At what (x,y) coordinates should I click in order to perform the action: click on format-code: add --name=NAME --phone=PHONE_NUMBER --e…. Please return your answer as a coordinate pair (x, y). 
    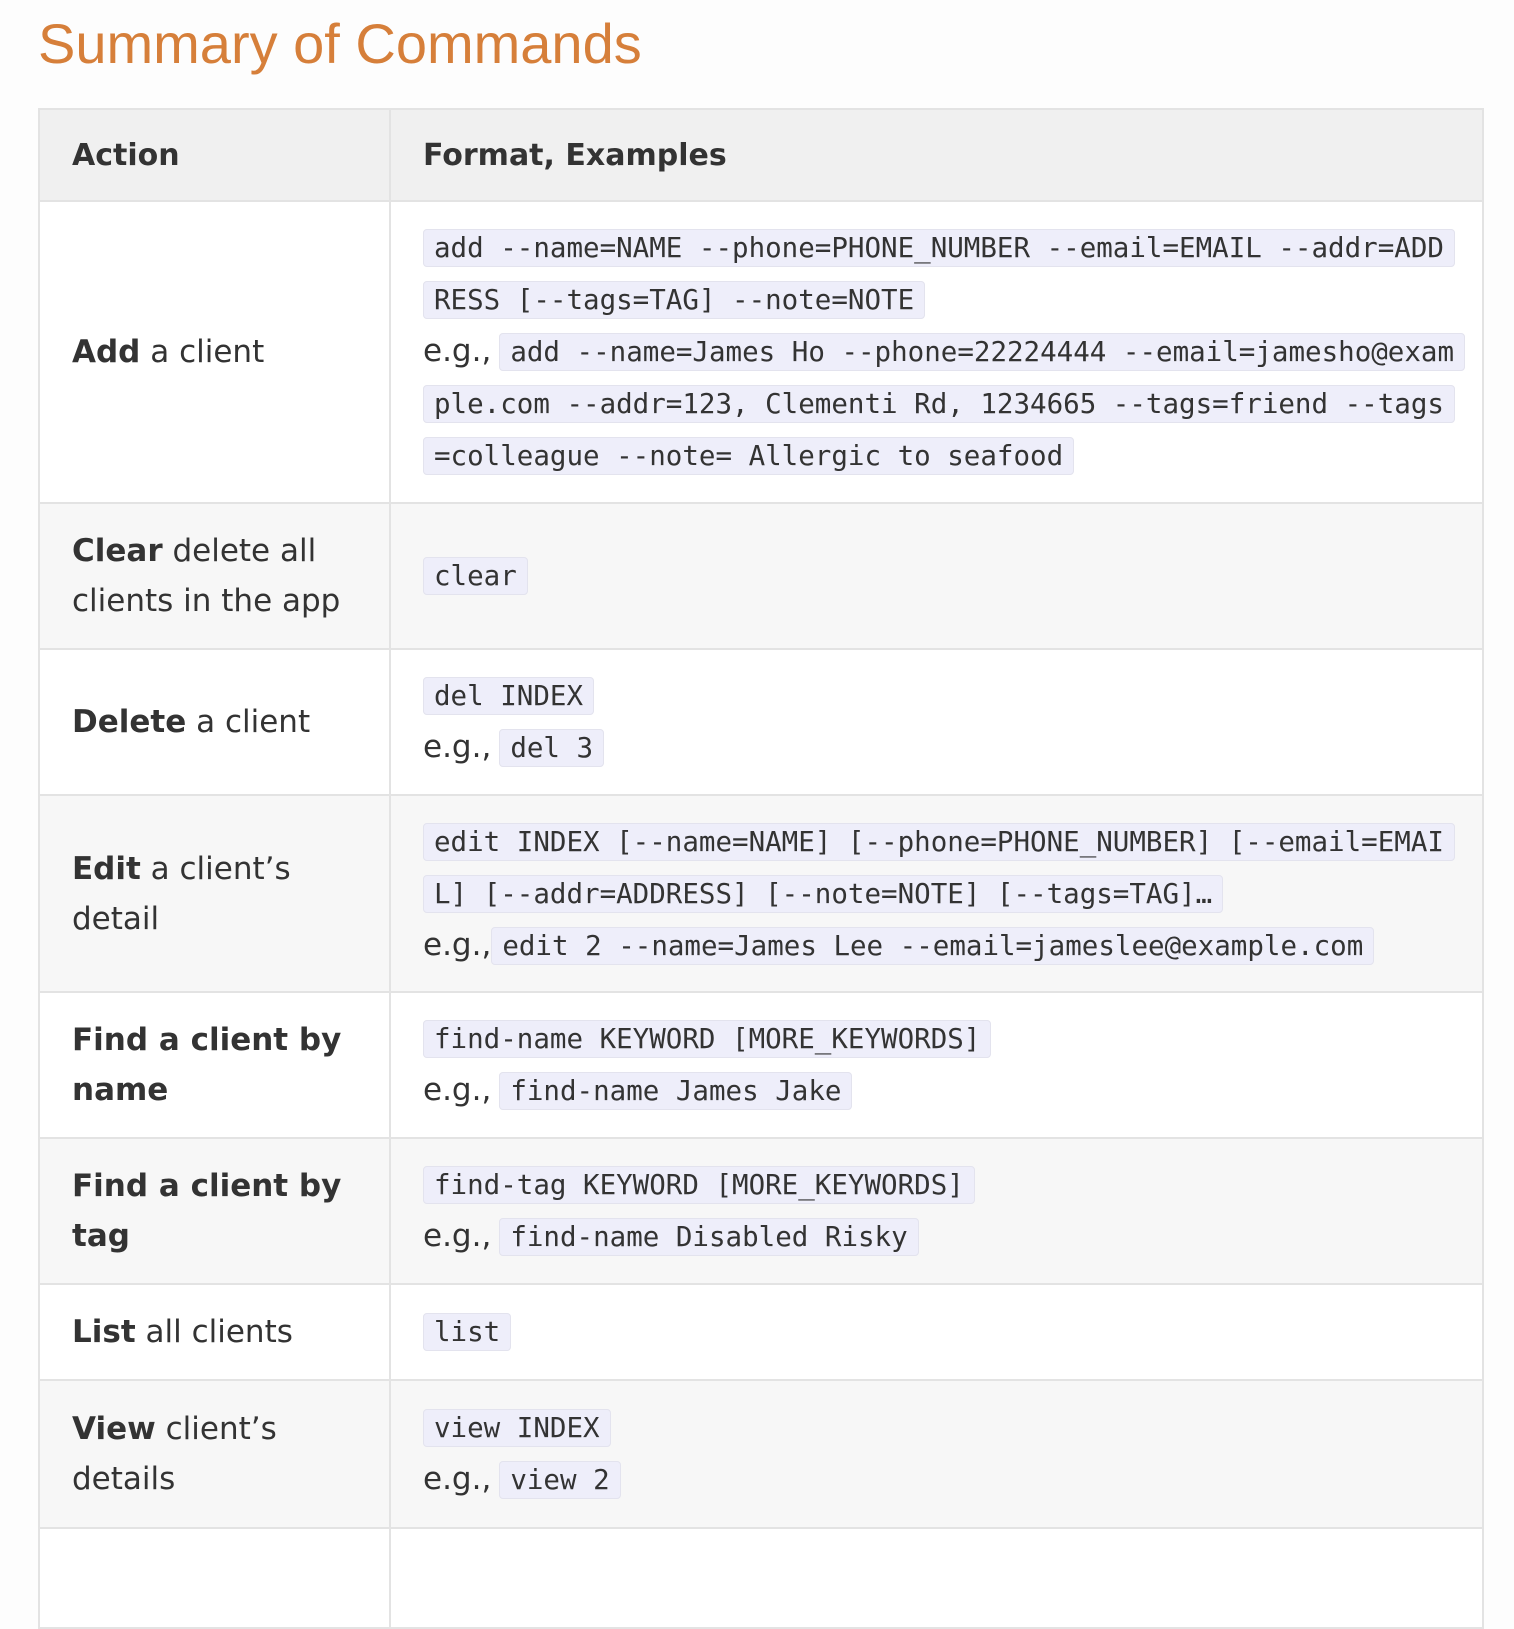
    Looking at the image, I should click on (939, 274).